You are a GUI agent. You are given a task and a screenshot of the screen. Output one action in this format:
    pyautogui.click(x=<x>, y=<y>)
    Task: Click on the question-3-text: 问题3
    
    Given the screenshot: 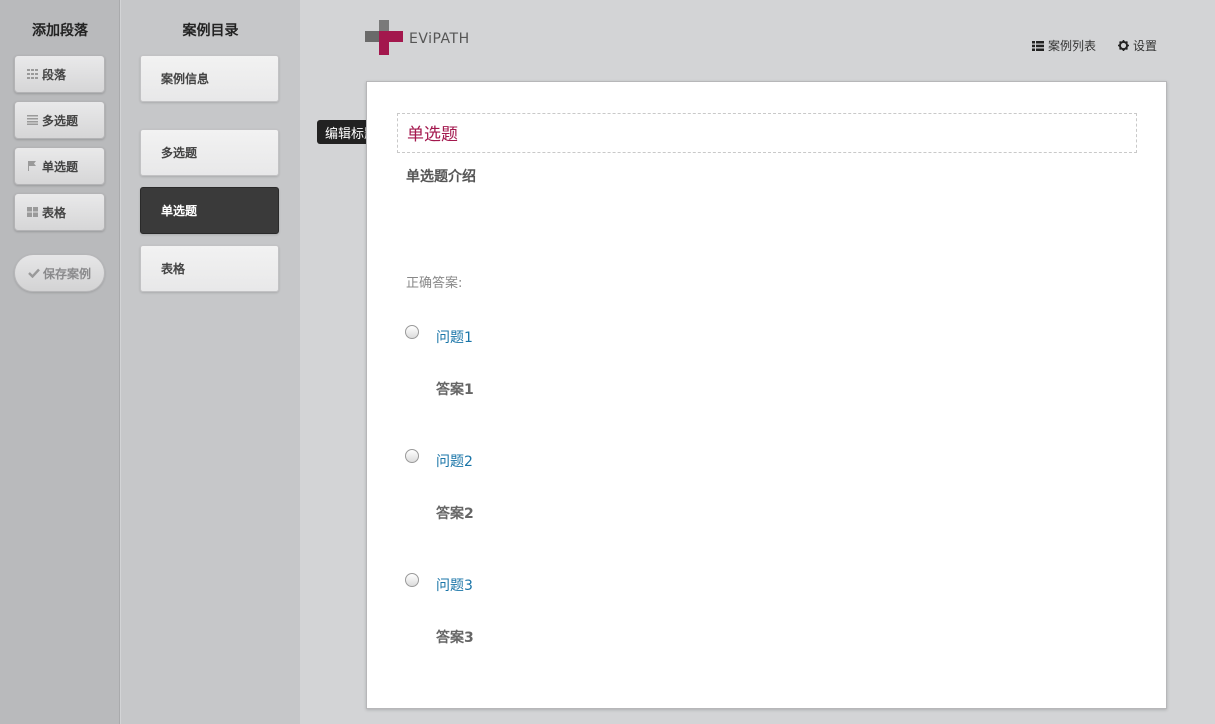 What is the action you would take?
    pyautogui.click(x=454, y=585)
    